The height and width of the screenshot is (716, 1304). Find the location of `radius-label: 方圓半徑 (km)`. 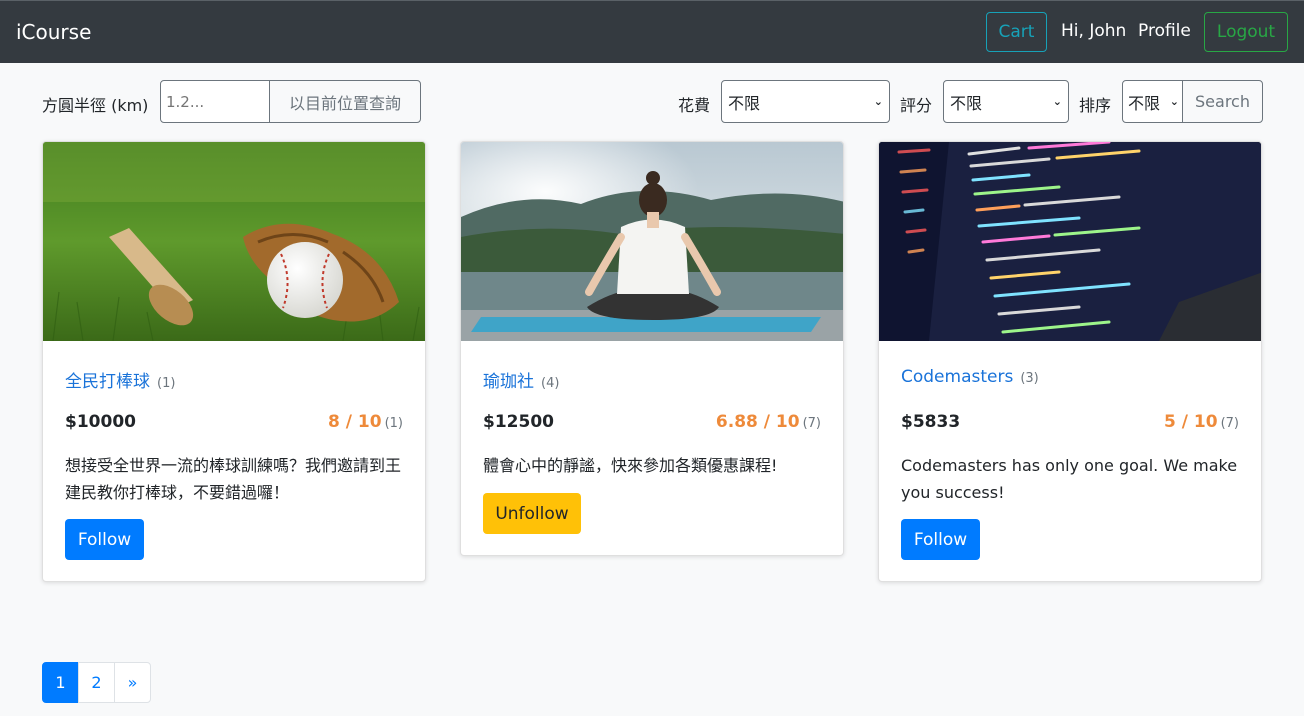

radius-label: 方圓半徑 (km) is located at coordinates (95, 105).